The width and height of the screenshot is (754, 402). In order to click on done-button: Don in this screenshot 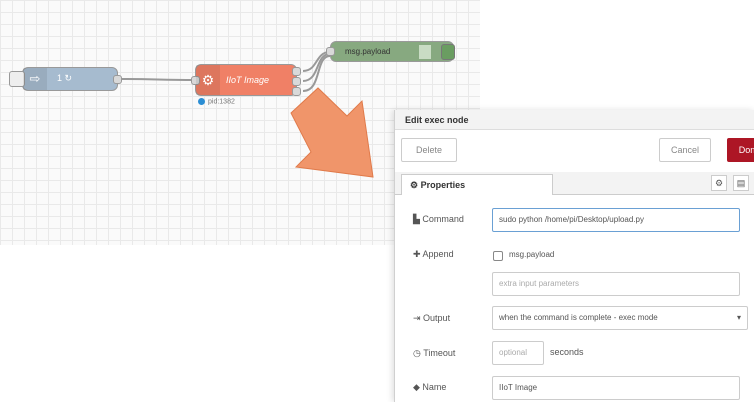, I will do `click(740, 150)`.